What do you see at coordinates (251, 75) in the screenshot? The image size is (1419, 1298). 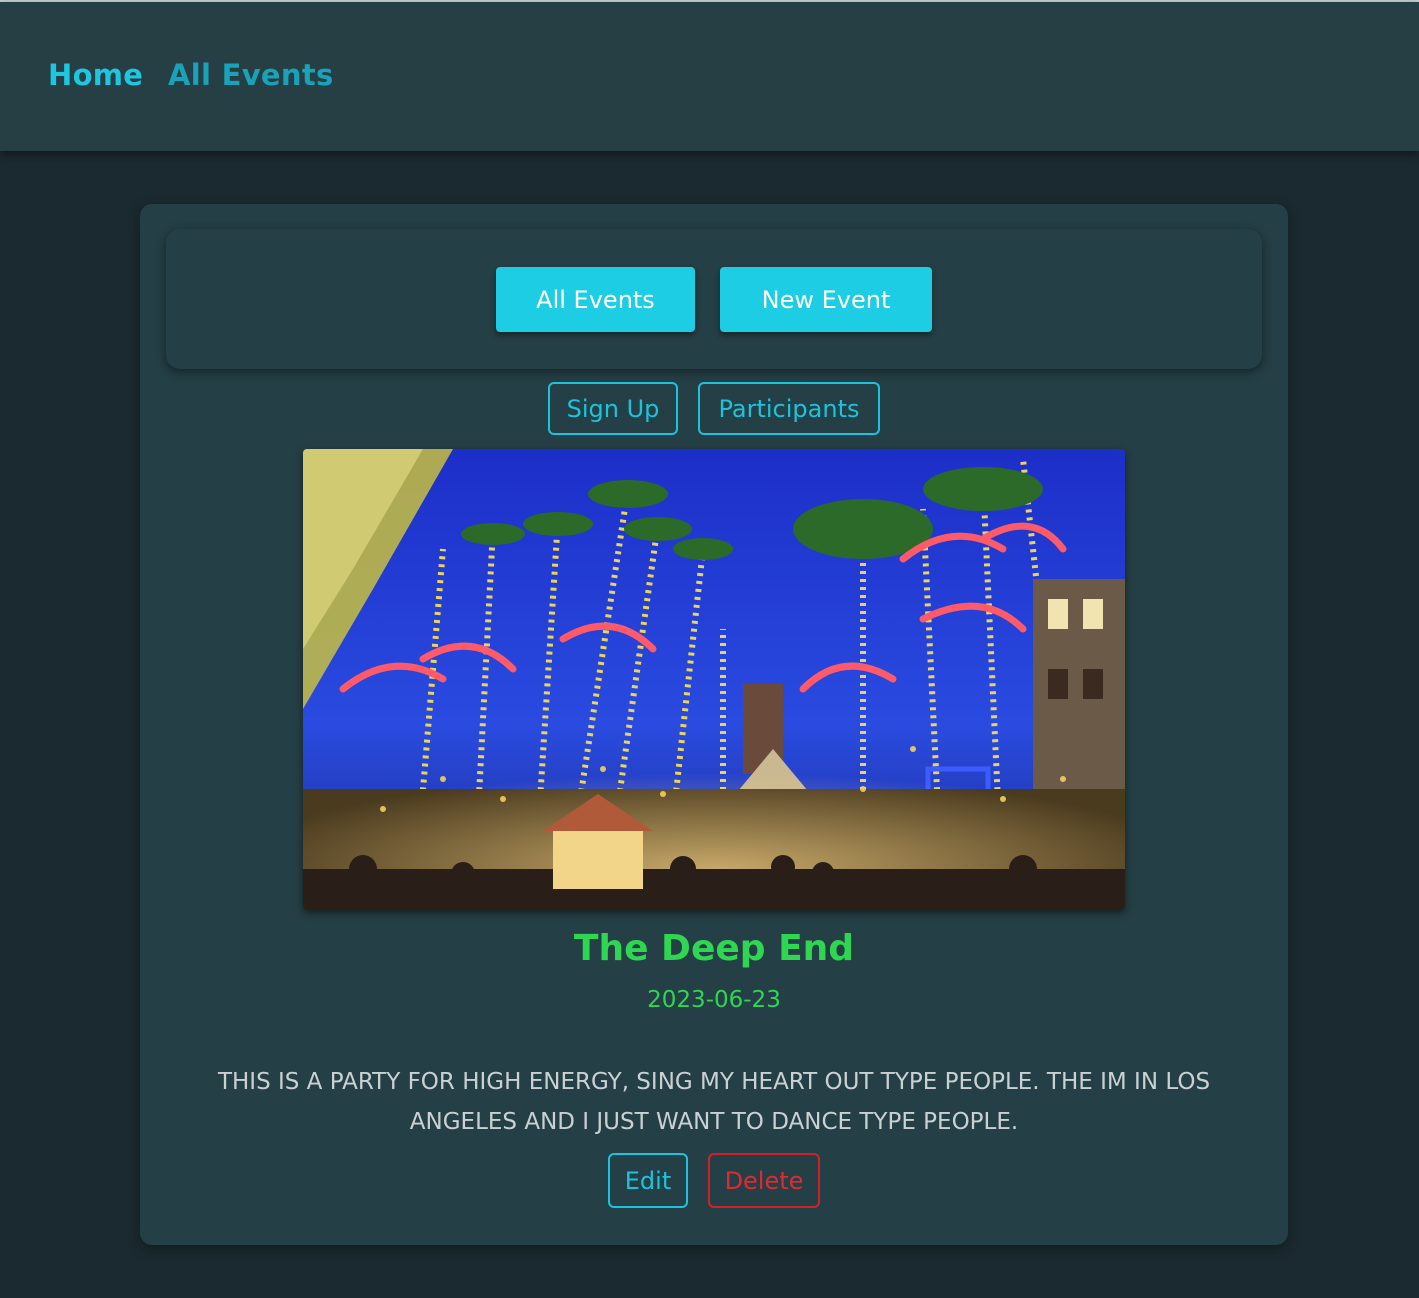 I see `nav-all-events-link: All Events` at bounding box center [251, 75].